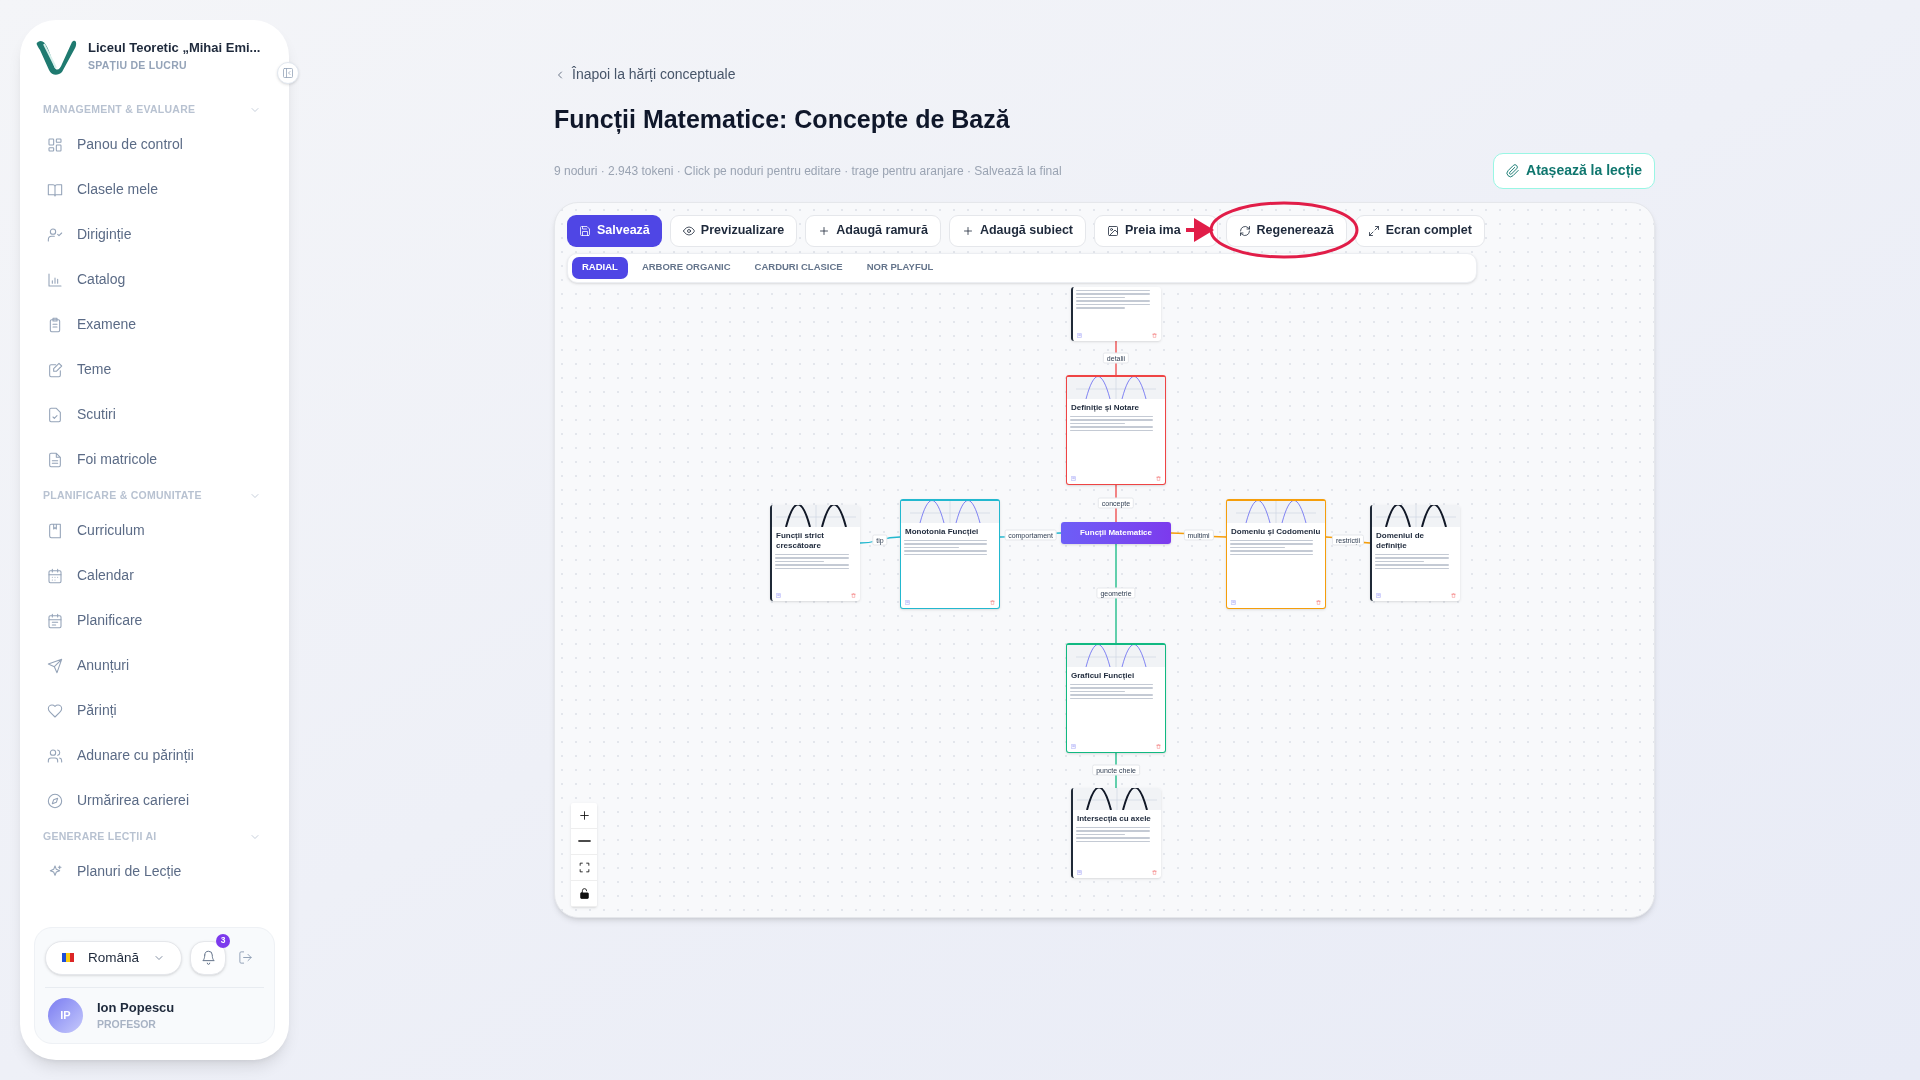 This screenshot has width=1920, height=1080. What do you see at coordinates (1574, 170) in the screenshot?
I see `attach-lesson-button: Atașează la lecție` at bounding box center [1574, 170].